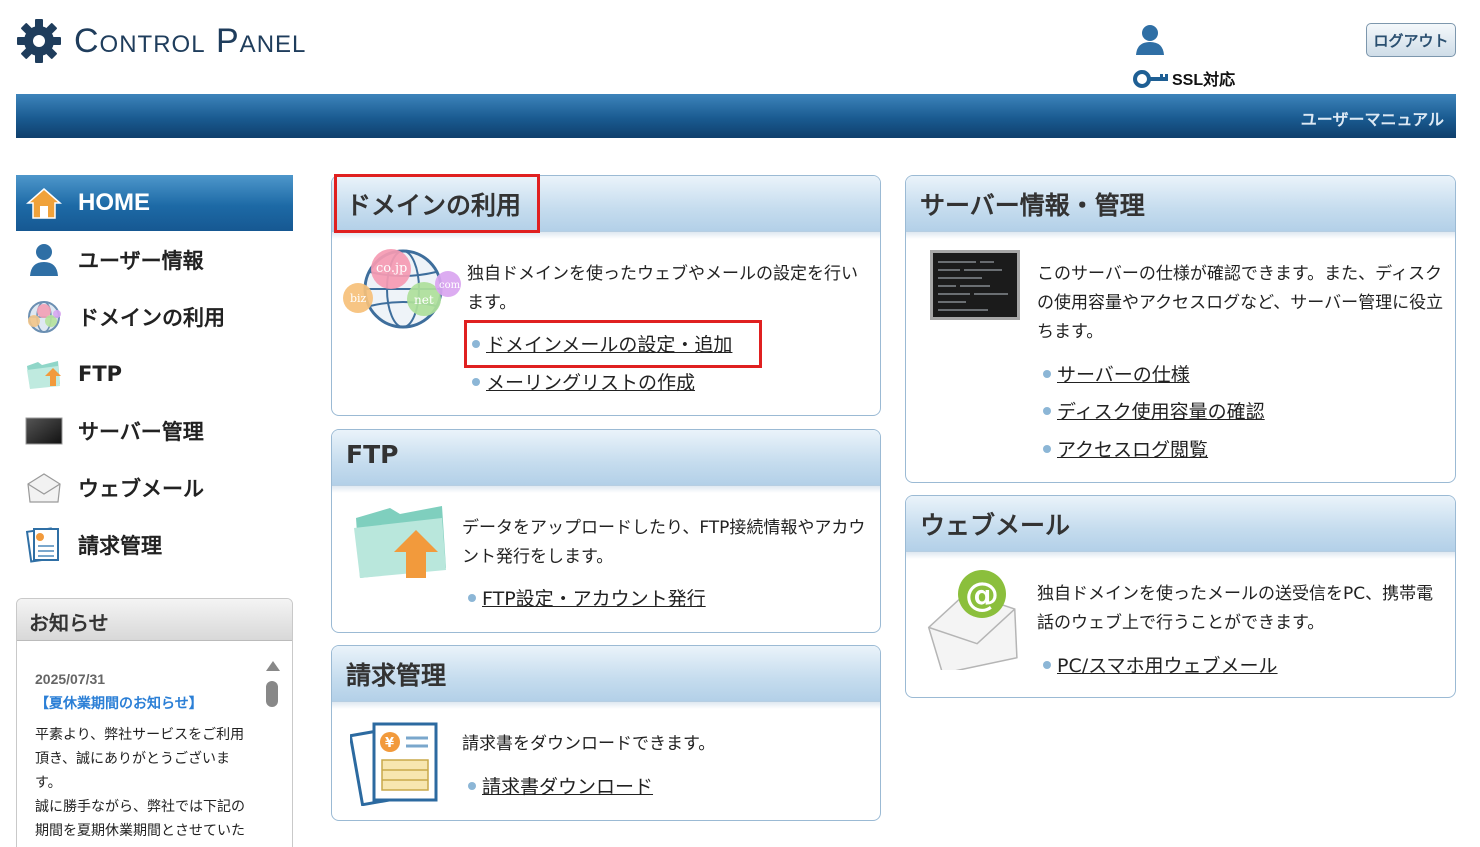 This screenshot has height=847, width=1480. What do you see at coordinates (70, 679) in the screenshot?
I see `notice-date: 2025/07/31` at bounding box center [70, 679].